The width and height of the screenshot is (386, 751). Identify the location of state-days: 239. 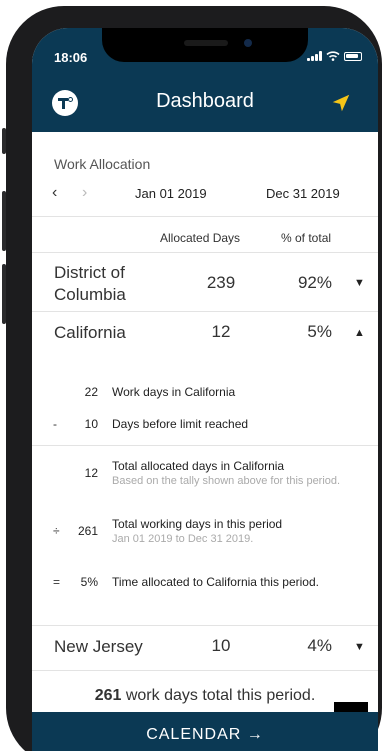
(221, 282).